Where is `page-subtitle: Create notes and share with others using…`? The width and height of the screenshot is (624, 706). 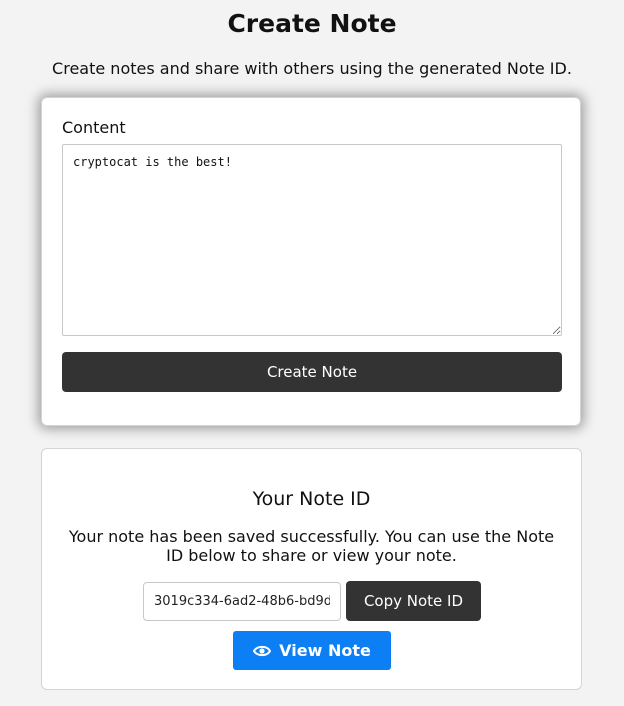 page-subtitle: Create notes and share with others using… is located at coordinates (312, 68).